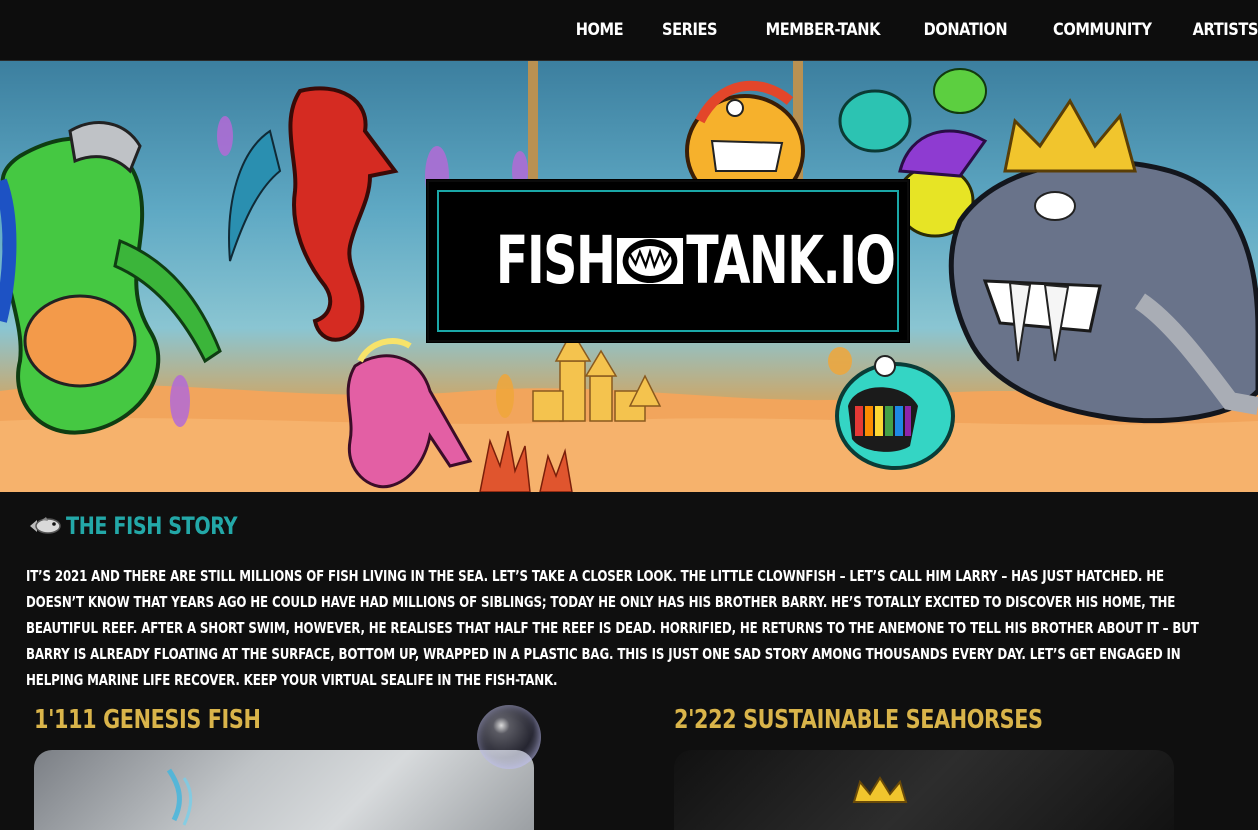 The width and height of the screenshot is (1258, 830). Describe the element at coordinates (880, 789) in the screenshot. I see `seahorse-crown-preview` at that location.